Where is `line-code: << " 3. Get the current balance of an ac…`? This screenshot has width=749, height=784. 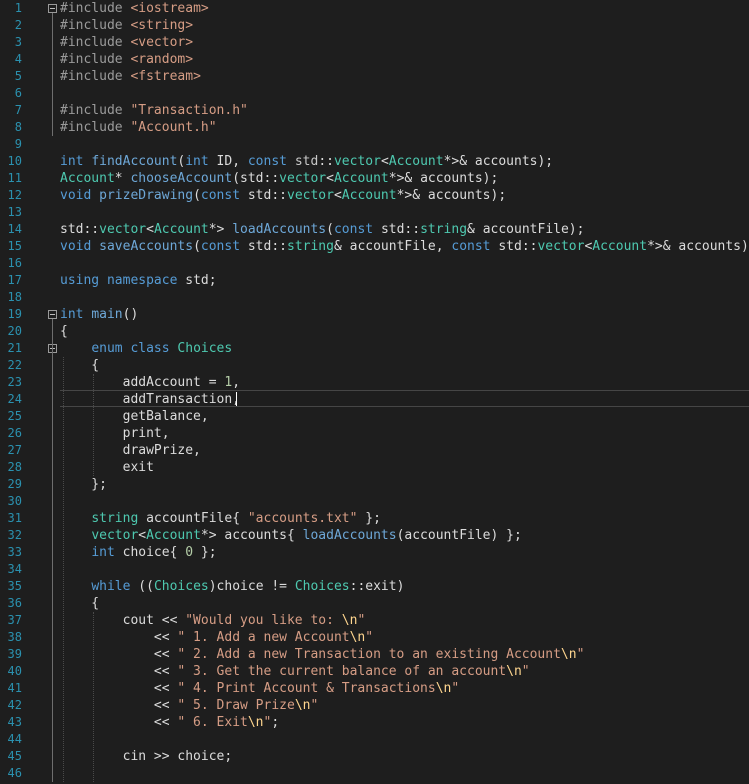
line-code: << " 3. Get the current balance of an ac… is located at coordinates (295, 671).